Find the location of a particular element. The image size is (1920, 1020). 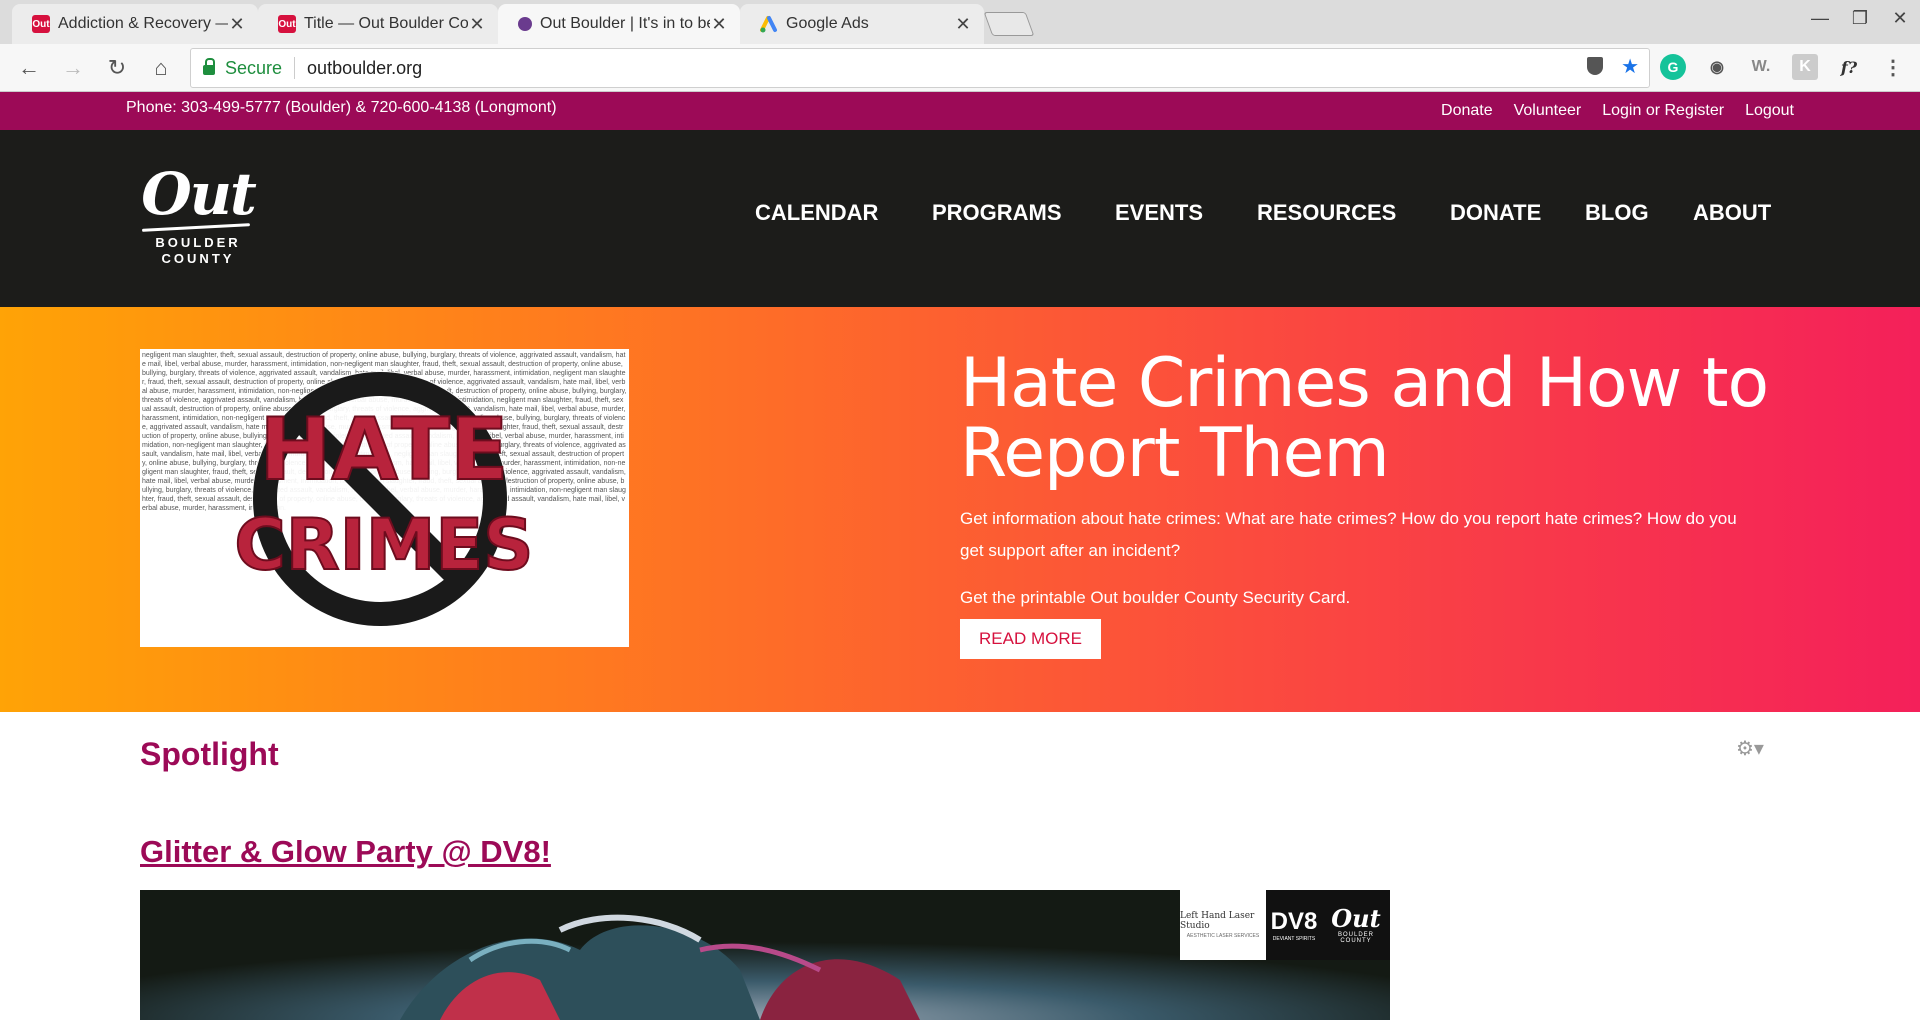

sponsor-1-sub: AESTHETIC LASER SERVICES is located at coordinates (1223, 936).